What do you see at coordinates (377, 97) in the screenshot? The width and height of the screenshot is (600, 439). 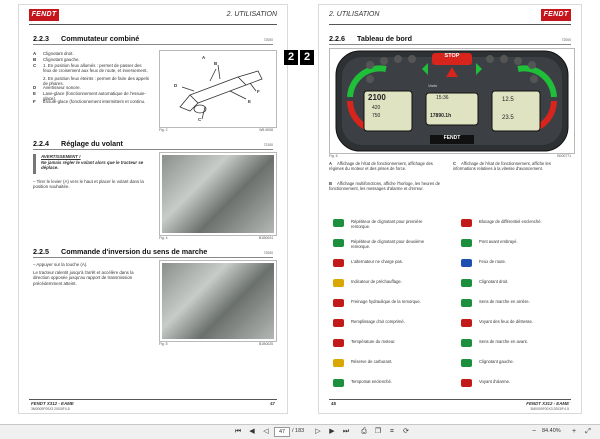 I see `left-display-big: 2100` at bounding box center [377, 97].